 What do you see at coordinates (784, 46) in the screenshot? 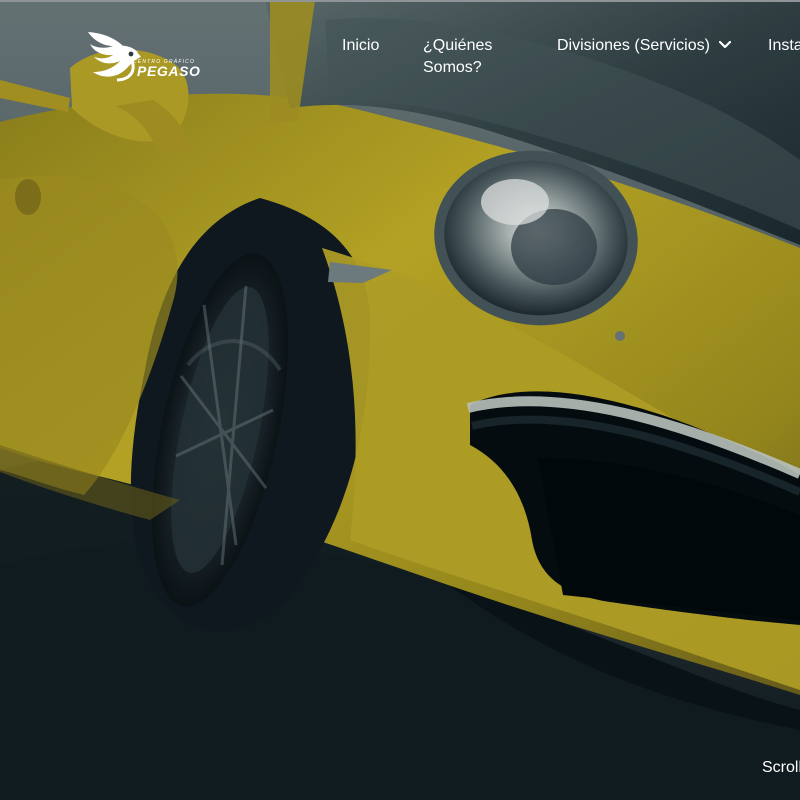
I see `nav-link-instalaciones: Instalaciones` at bounding box center [784, 46].